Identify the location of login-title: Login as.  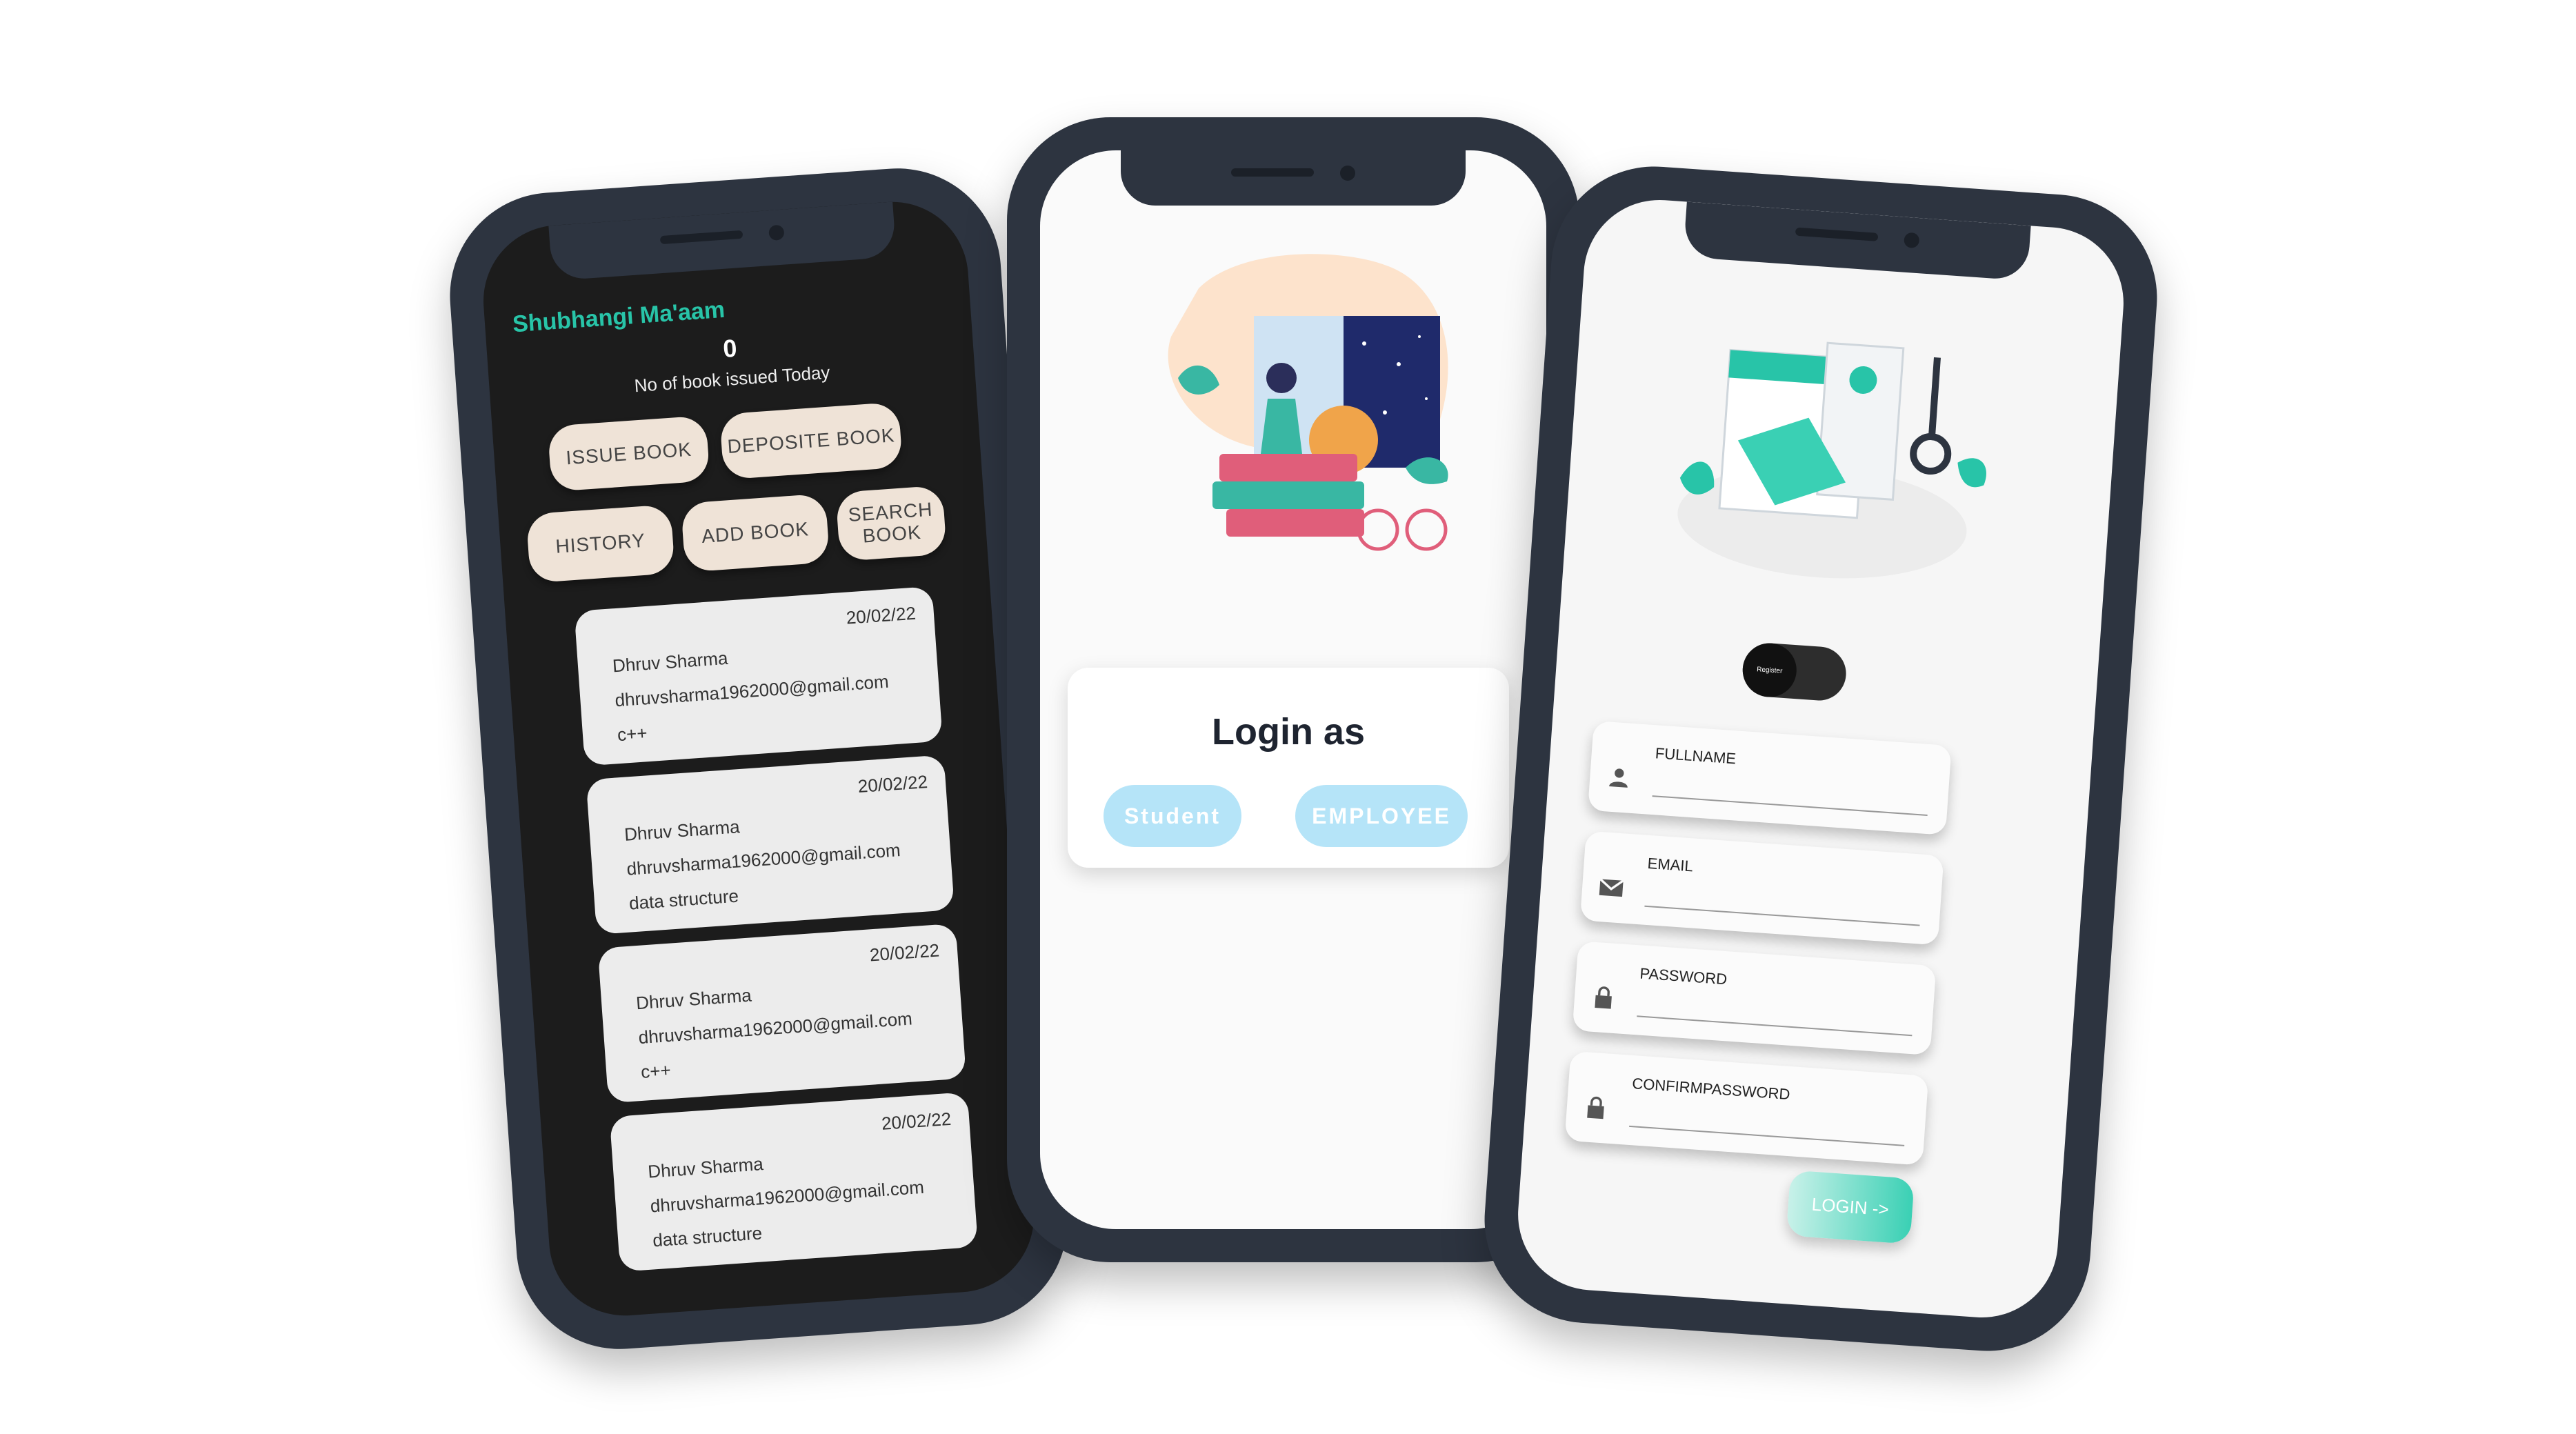
(1288, 732).